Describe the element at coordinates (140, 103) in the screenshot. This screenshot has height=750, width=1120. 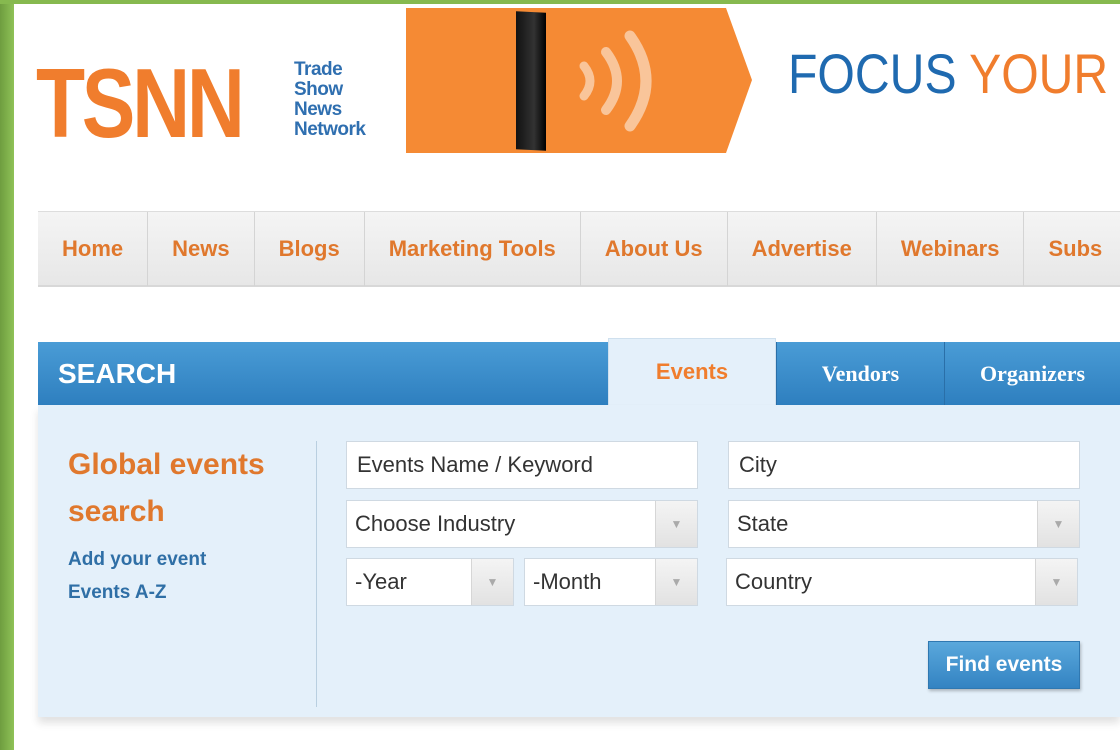
I see `logo-wordmark: TSNN` at that location.